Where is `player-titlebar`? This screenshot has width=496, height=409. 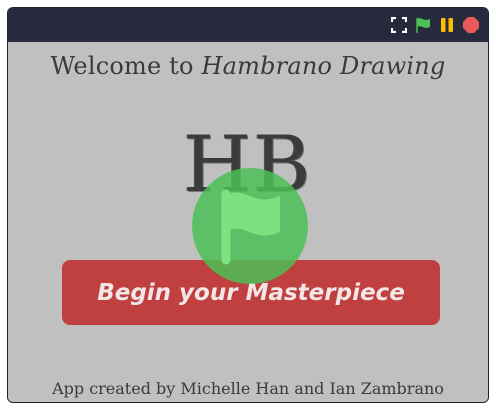 player-titlebar is located at coordinates (248, 25).